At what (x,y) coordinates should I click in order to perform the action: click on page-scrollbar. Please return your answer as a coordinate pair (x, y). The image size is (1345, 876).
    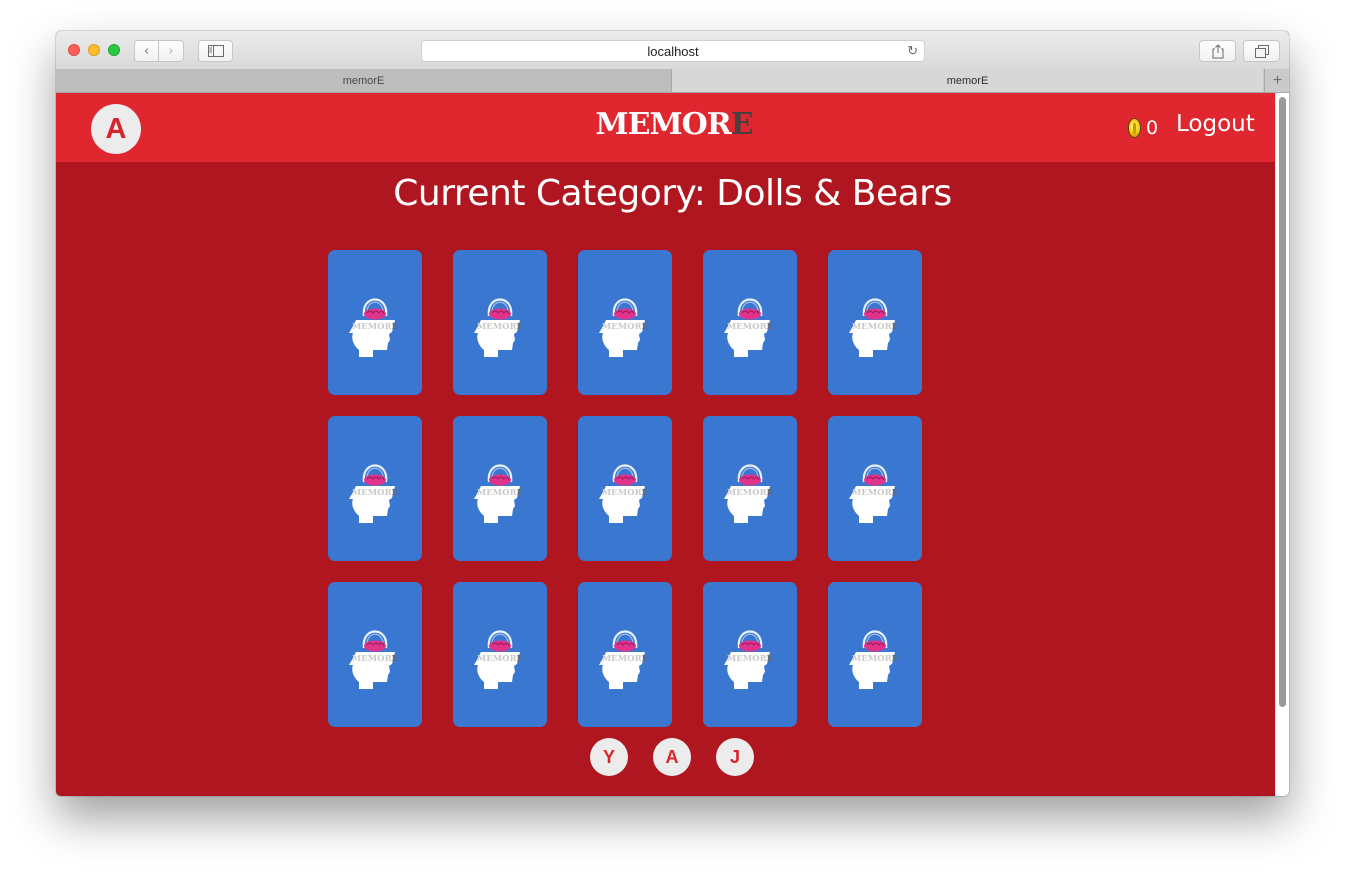
    Looking at the image, I should click on (1282, 444).